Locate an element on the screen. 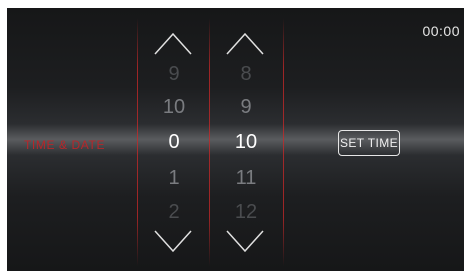 Image resolution: width=464 pixels, height=271 pixels. set-time-button: SET TIME is located at coordinates (369, 143).